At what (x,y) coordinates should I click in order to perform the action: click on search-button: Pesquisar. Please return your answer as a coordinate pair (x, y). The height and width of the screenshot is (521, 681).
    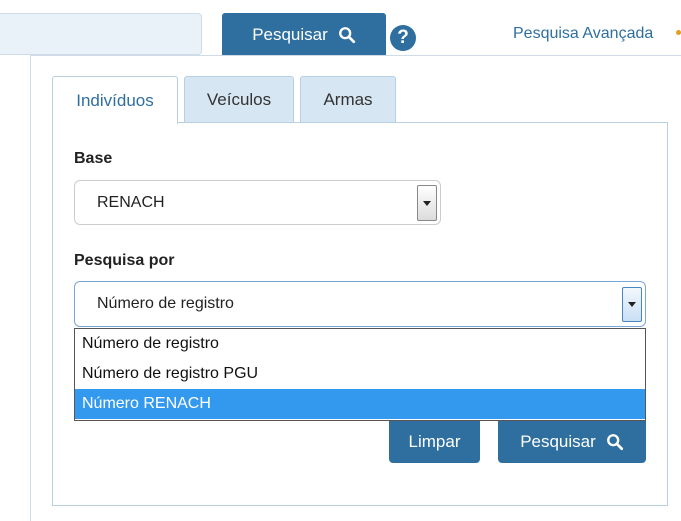
    Looking at the image, I should click on (572, 442).